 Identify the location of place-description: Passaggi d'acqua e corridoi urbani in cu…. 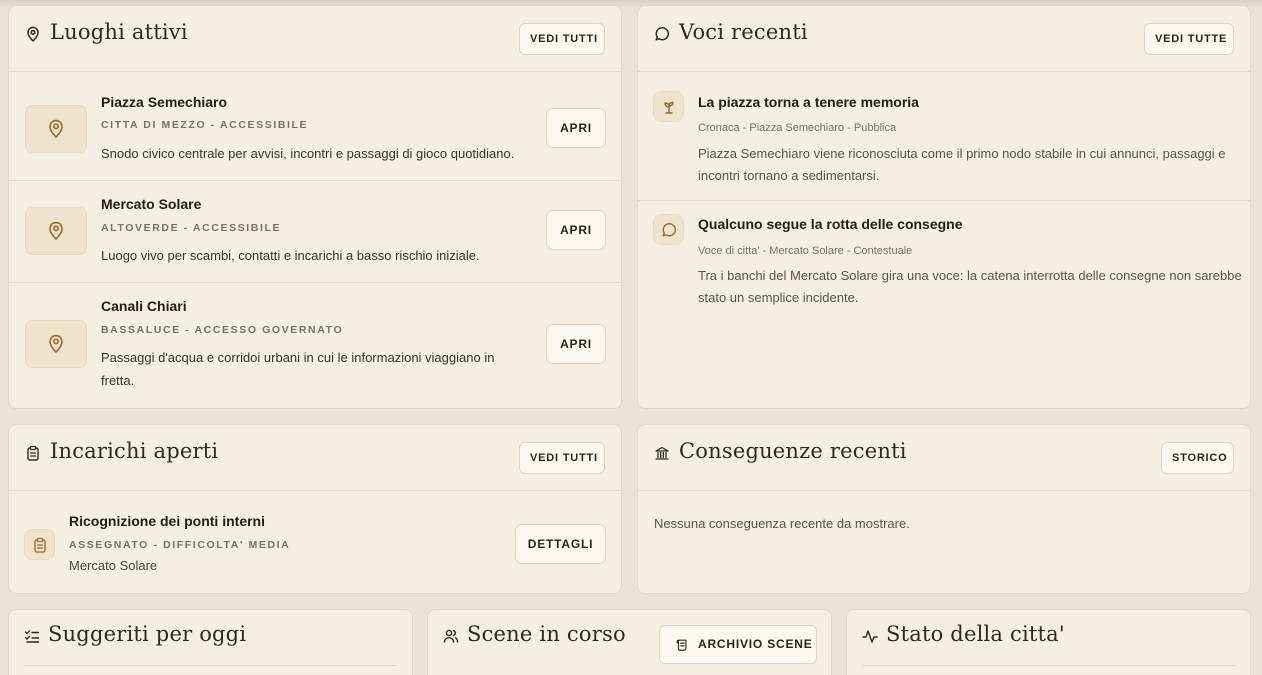
(298, 369).